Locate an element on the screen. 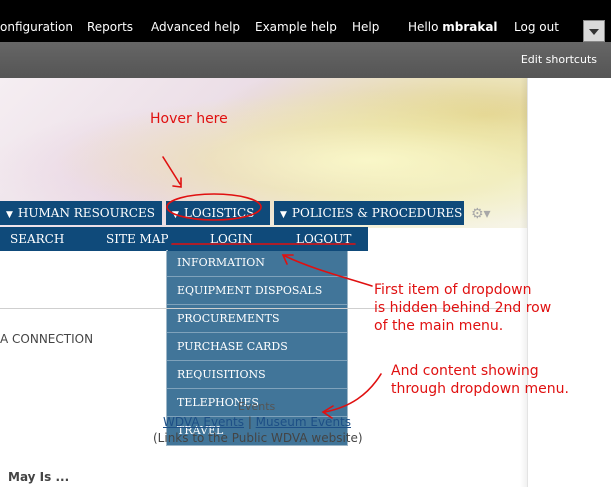 Image resolution: width=611 pixels, height=487 pixels. logout-link: Log out is located at coordinates (536, 27).